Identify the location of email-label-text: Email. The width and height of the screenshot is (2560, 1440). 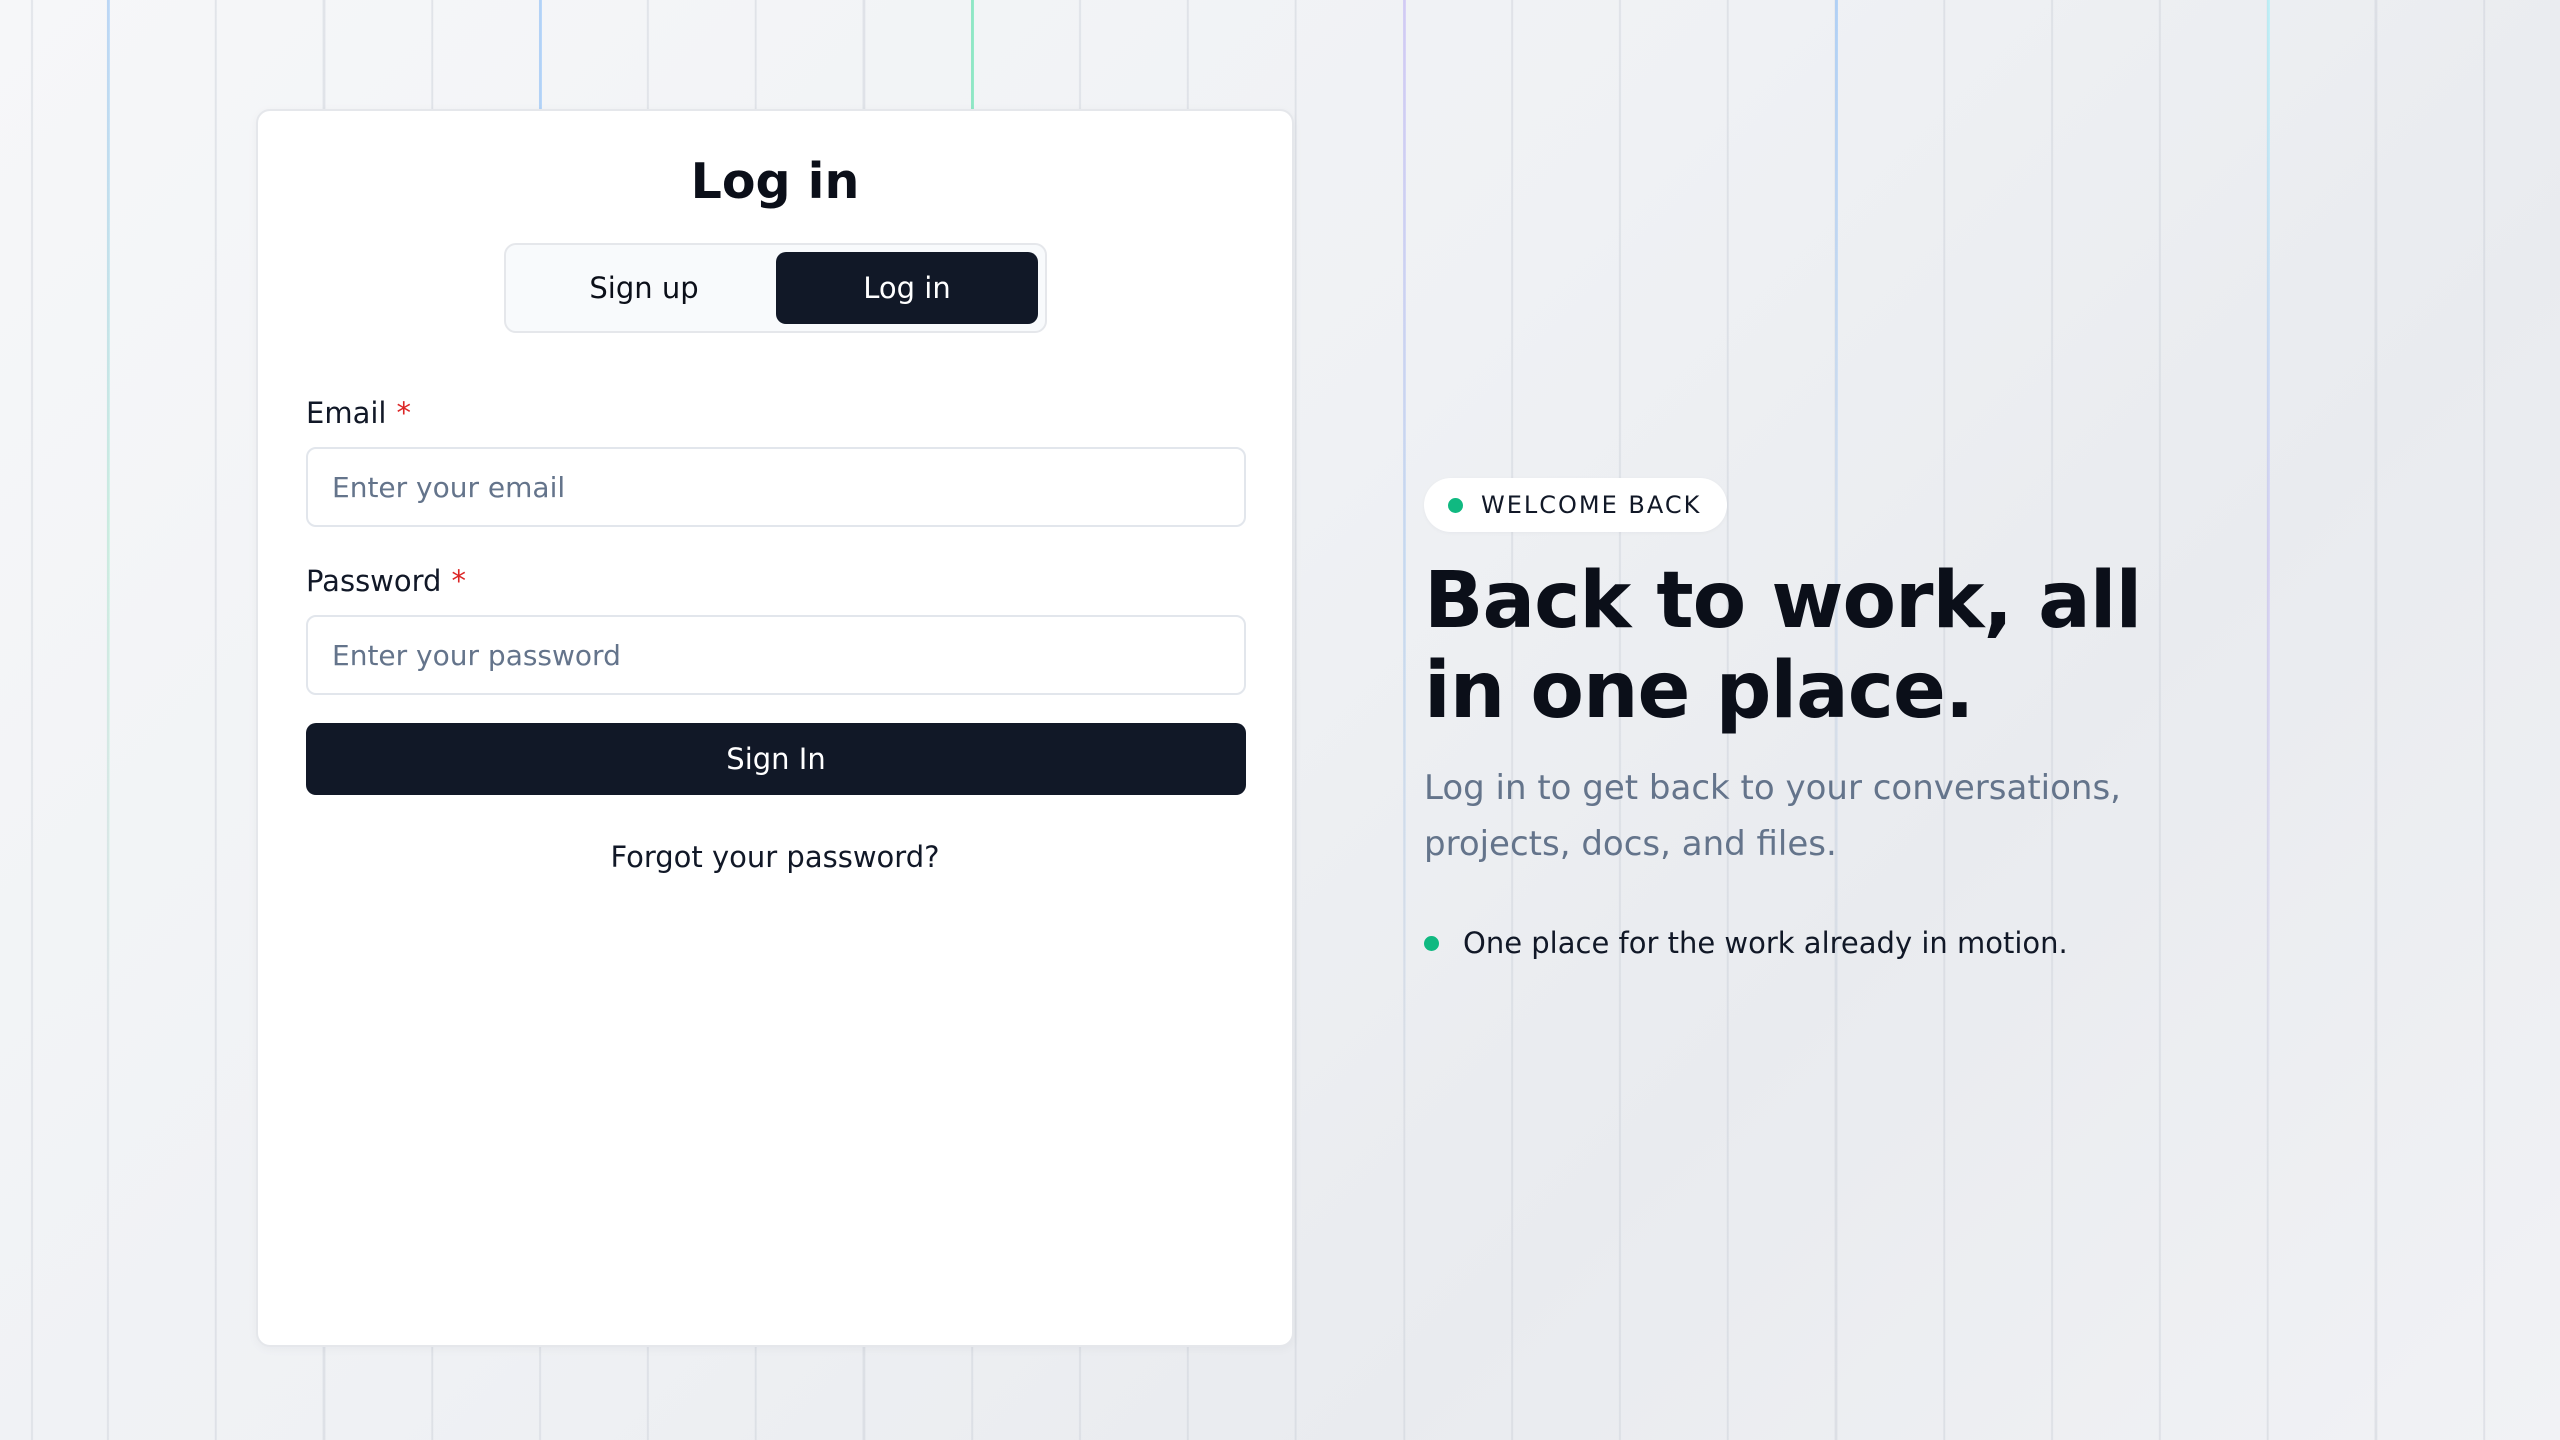
(346, 413).